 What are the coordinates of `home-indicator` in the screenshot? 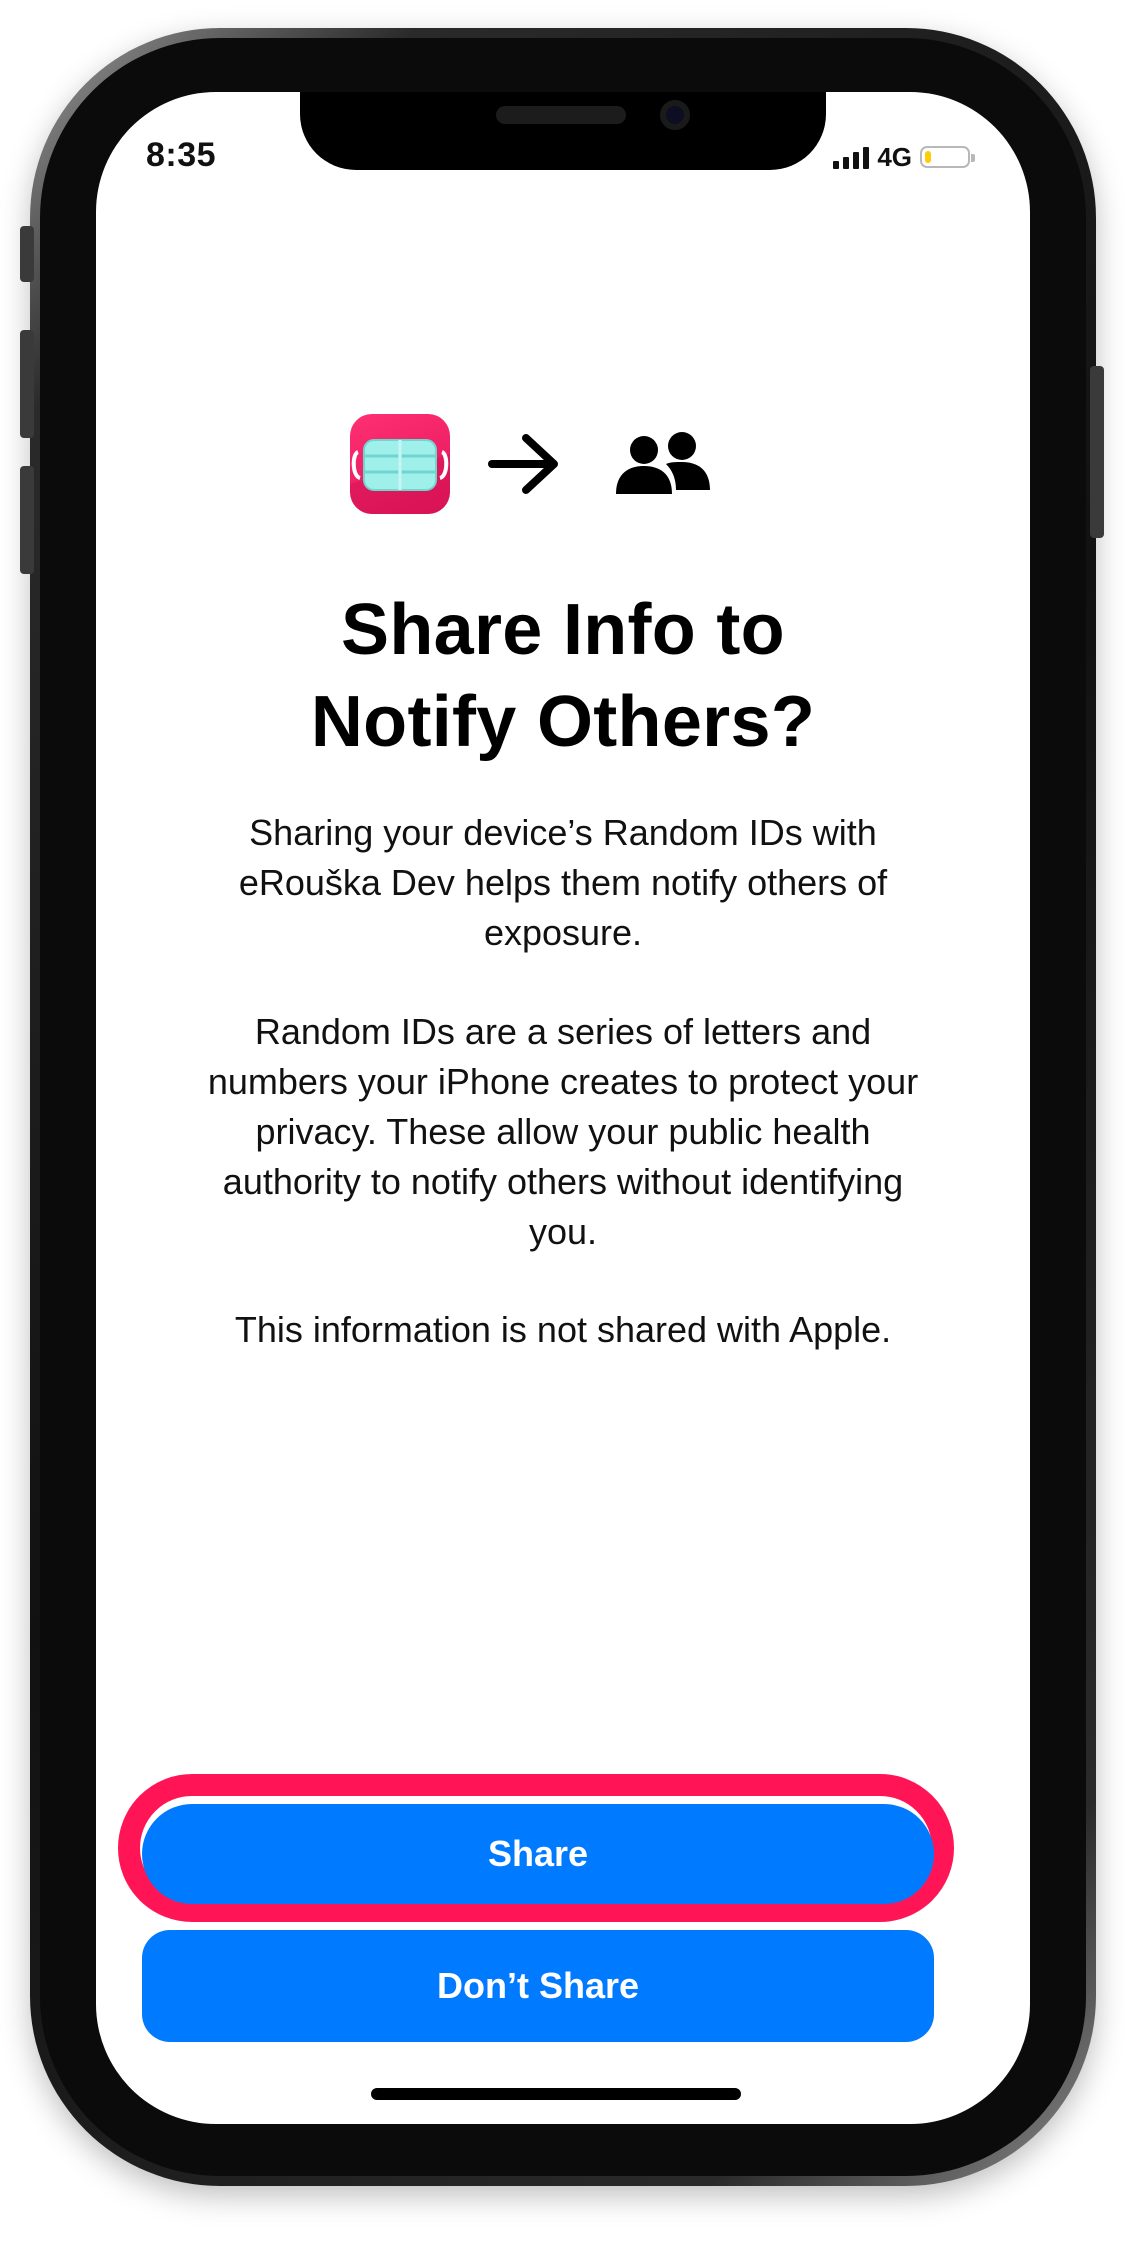 It's located at (556, 2094).